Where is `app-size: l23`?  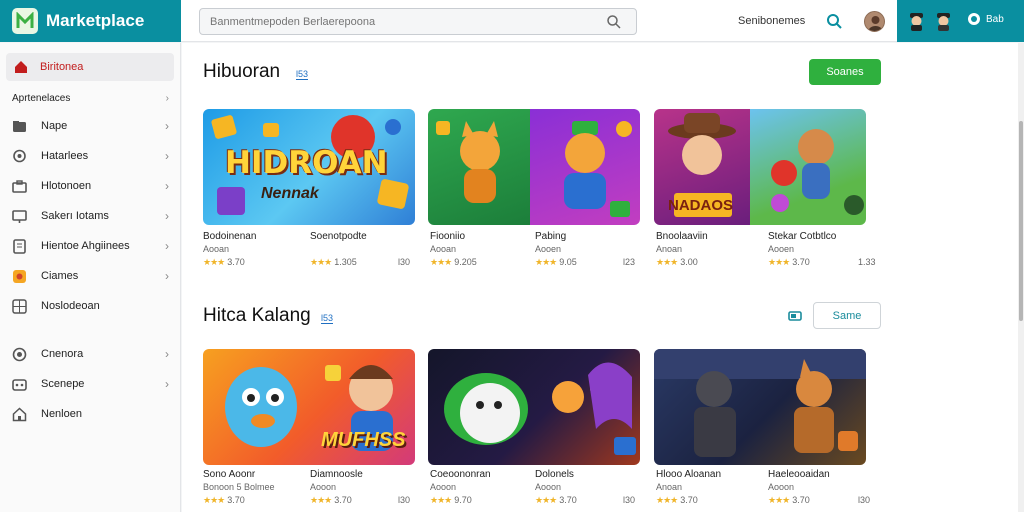 app-size: l23 is located at coordinates (629, 262).